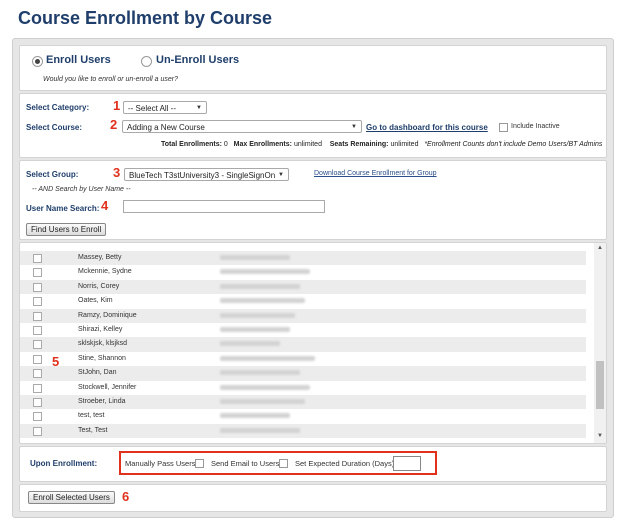  Describe the element at coordinates (117, 105) in the screenshot. I see `marker-1: 1` at that location.